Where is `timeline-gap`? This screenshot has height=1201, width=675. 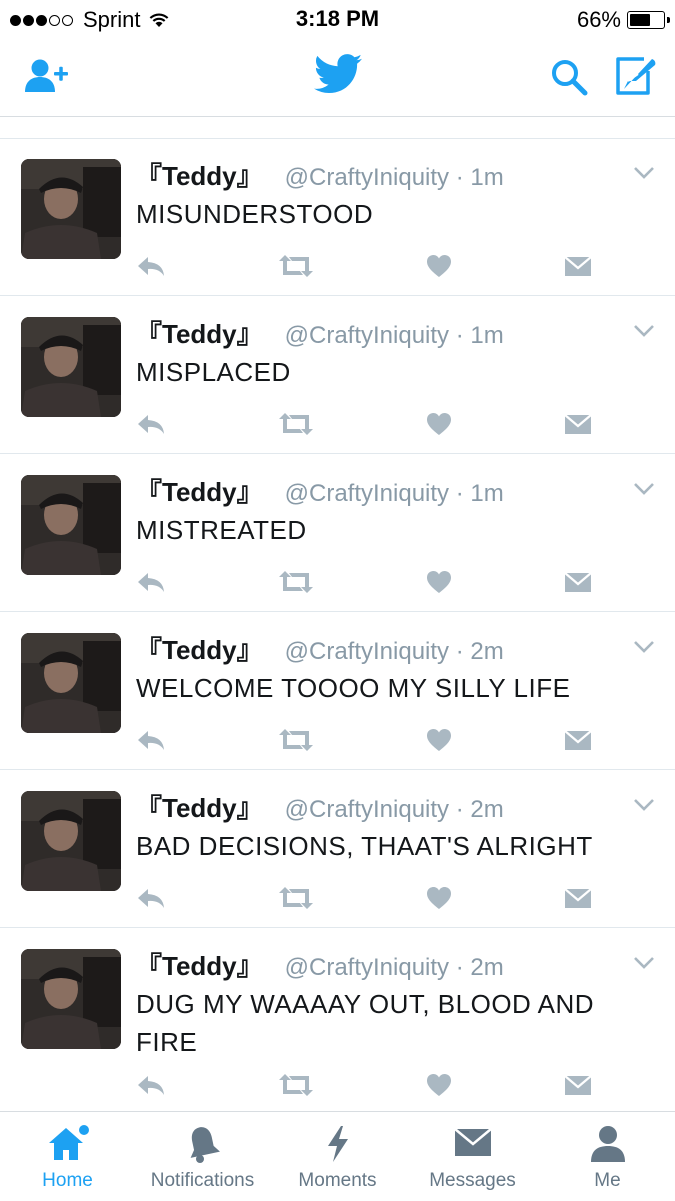 timeline-gap is located at coordinates (337, 128).